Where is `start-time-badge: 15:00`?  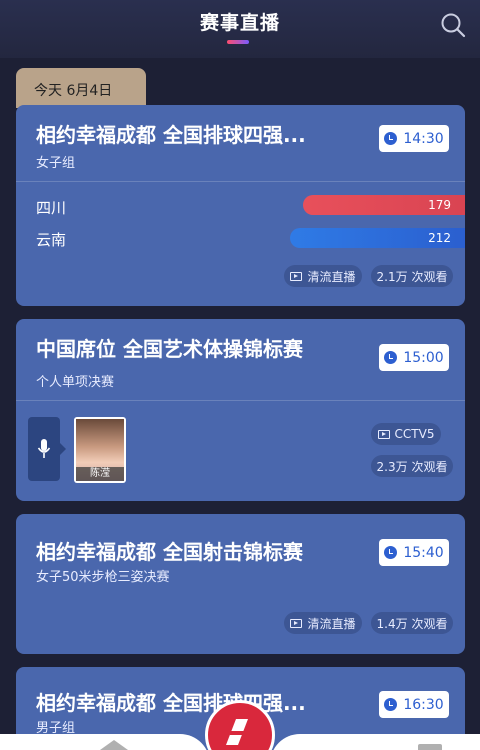 start-time-badge: 15:00 is located at coordinates (414, 357).